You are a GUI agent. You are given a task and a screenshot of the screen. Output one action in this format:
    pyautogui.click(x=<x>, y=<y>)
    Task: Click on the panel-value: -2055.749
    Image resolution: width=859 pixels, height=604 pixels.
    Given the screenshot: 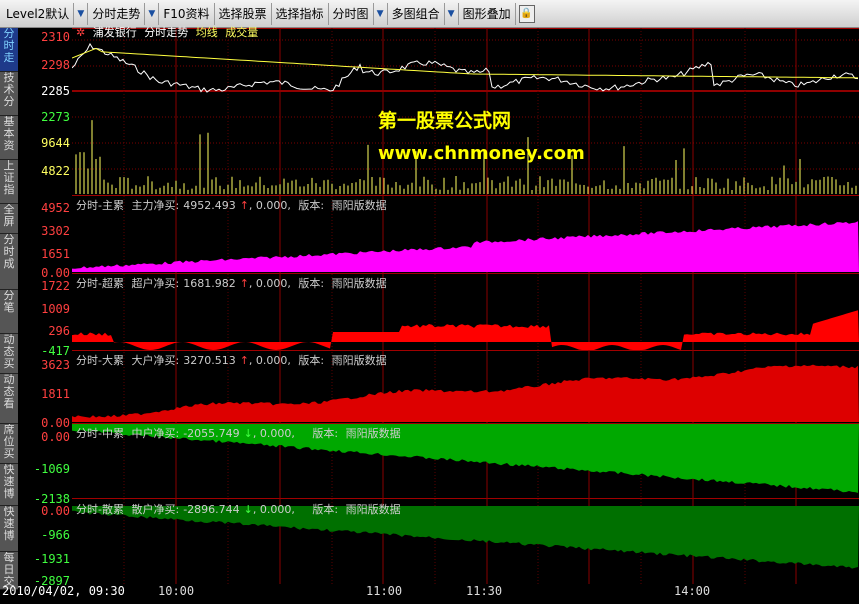 What is the action you would take?
    pyautogui.click(x=211, y=433)
    